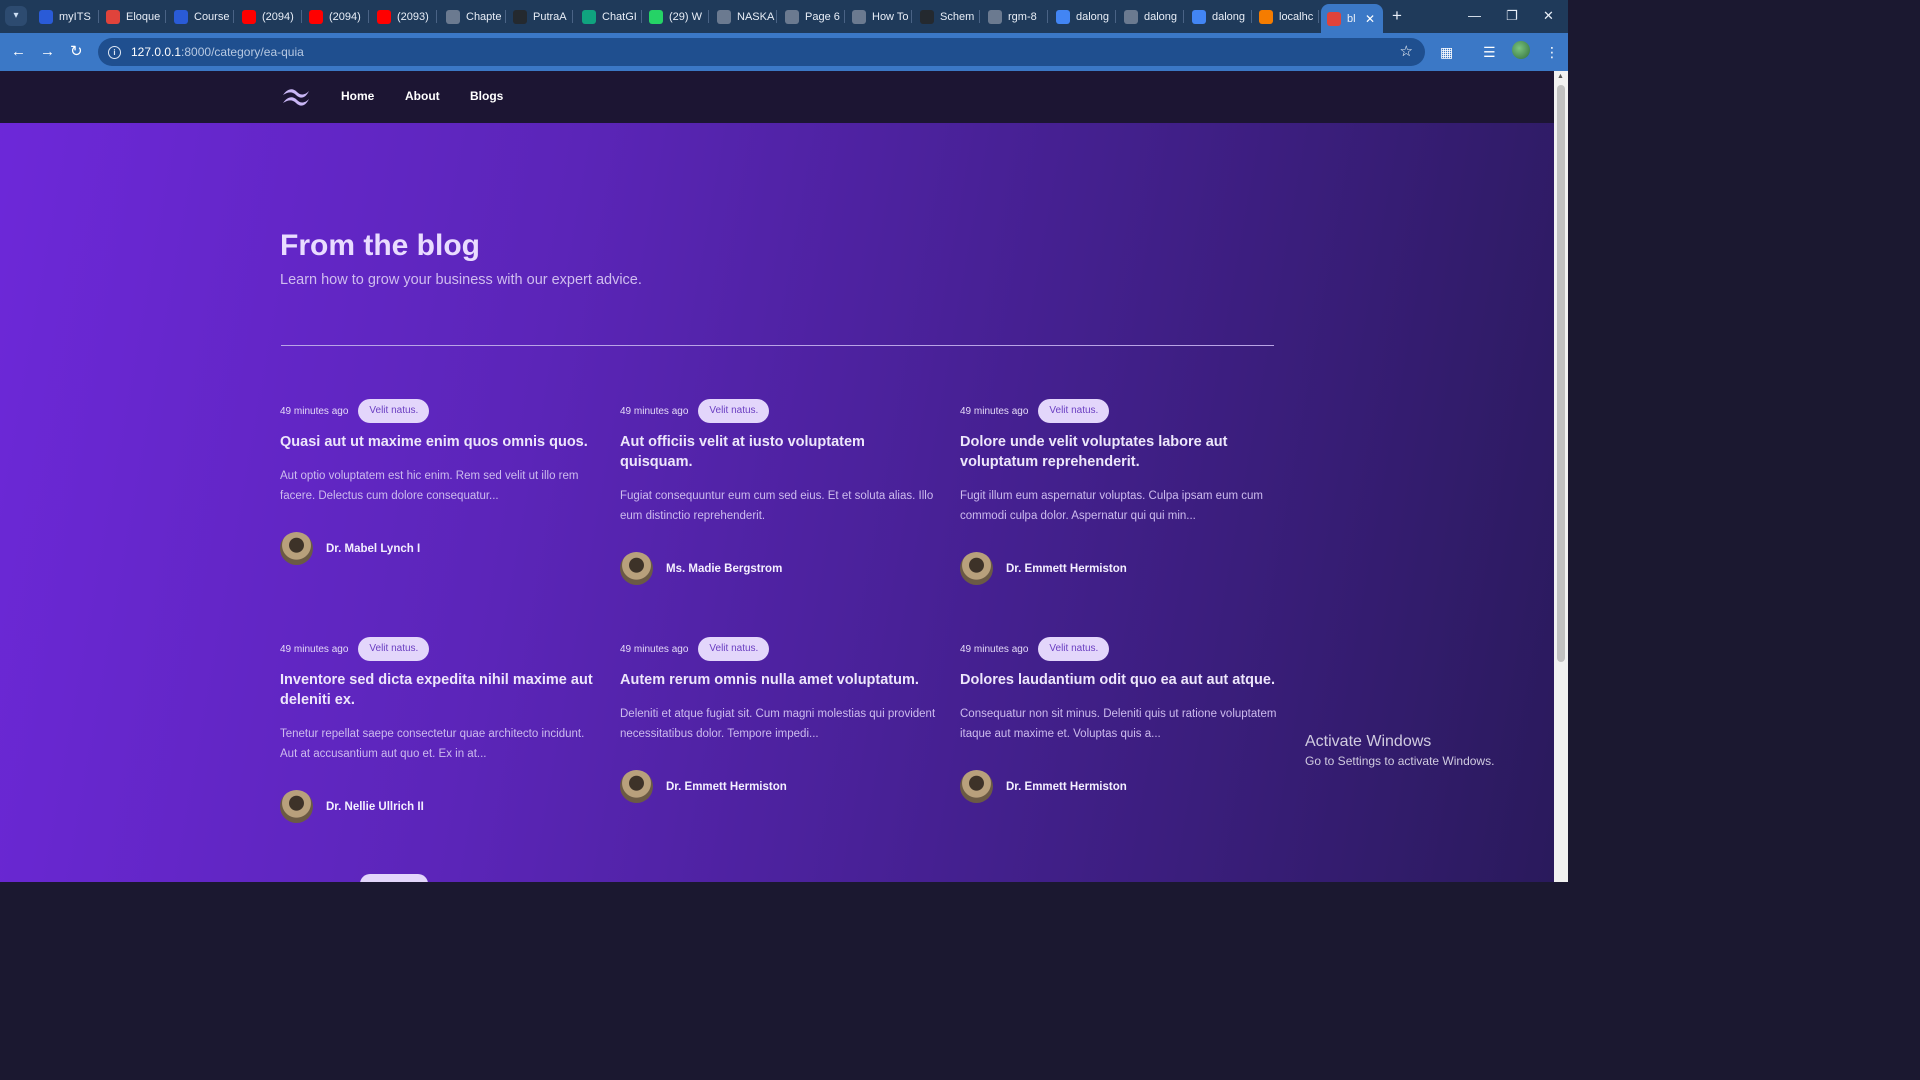 Image resolution: width=1920 pixels, height=1080 pixels. What do you see at coordinates (1560, 76) in the screenshot?
I see `scroll-up-arrow-icon: ▲` at bounding box center [1560, 76].